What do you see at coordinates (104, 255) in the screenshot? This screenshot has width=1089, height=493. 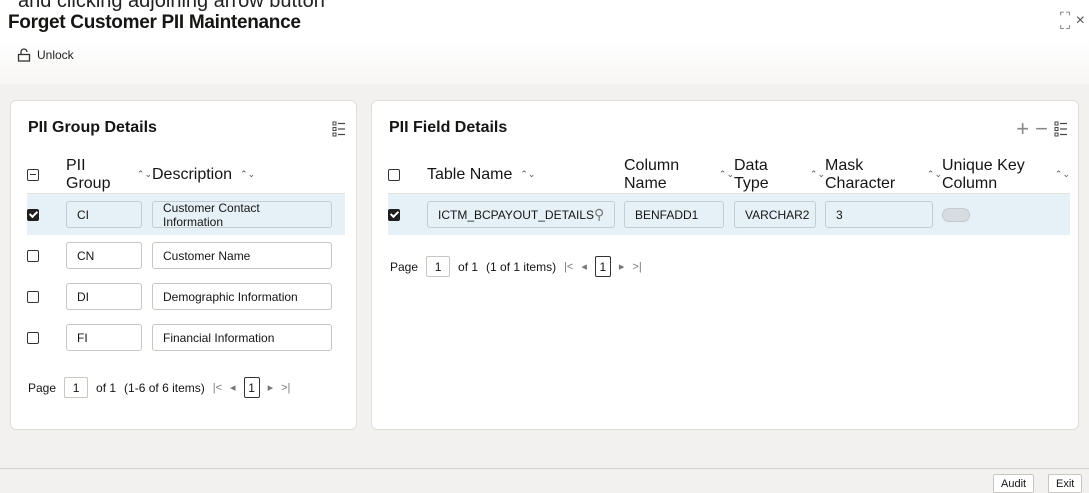 I see `pii-group-field: CN` at bounding box center [104, 255].